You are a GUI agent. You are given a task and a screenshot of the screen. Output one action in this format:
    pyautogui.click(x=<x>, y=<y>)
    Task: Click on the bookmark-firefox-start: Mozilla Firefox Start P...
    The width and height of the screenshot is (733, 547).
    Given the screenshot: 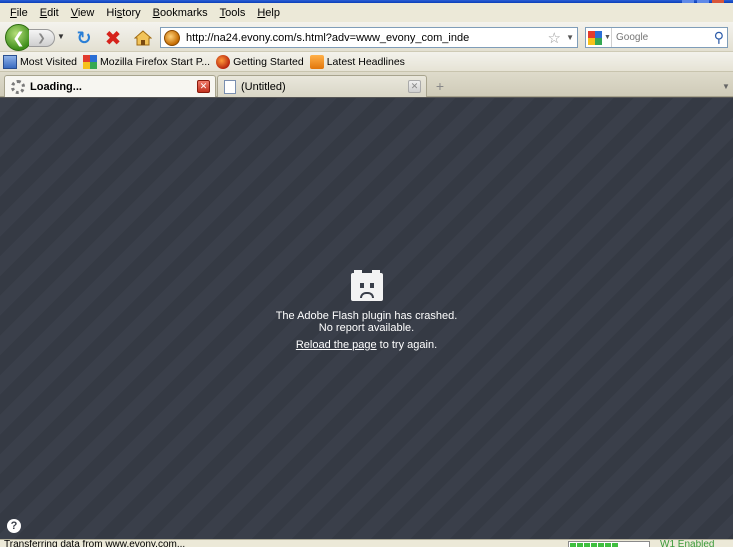 What is the action you would take?
    pyautogui.click(x=146, y=61)
    